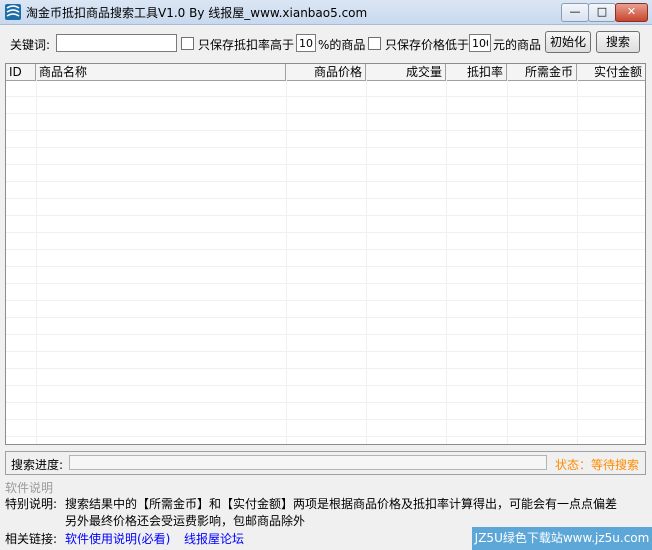 This screenshot has width=652, height=550. I want to click on max-price-checkbox, so click(374, 43).